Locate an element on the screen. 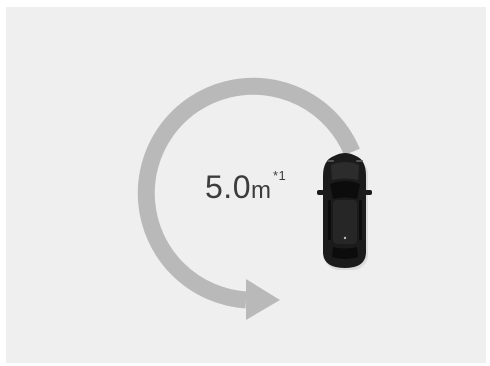 This screenshot has width=490, height=366. arrow-head-icon is located at coordinates (263, 299).